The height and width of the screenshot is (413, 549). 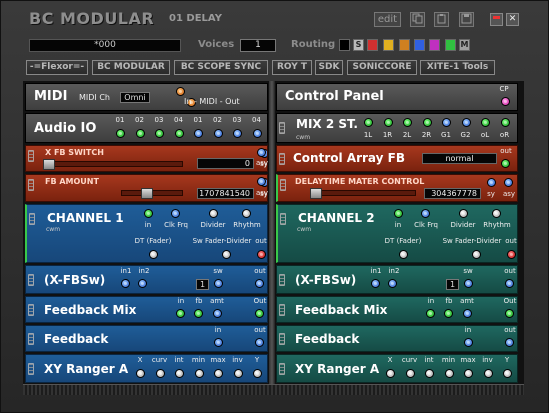 What do you see at coordinates (505, 101) in the screenshot?
I see `control-panel-cp-port` at bounding box center [505, 101].